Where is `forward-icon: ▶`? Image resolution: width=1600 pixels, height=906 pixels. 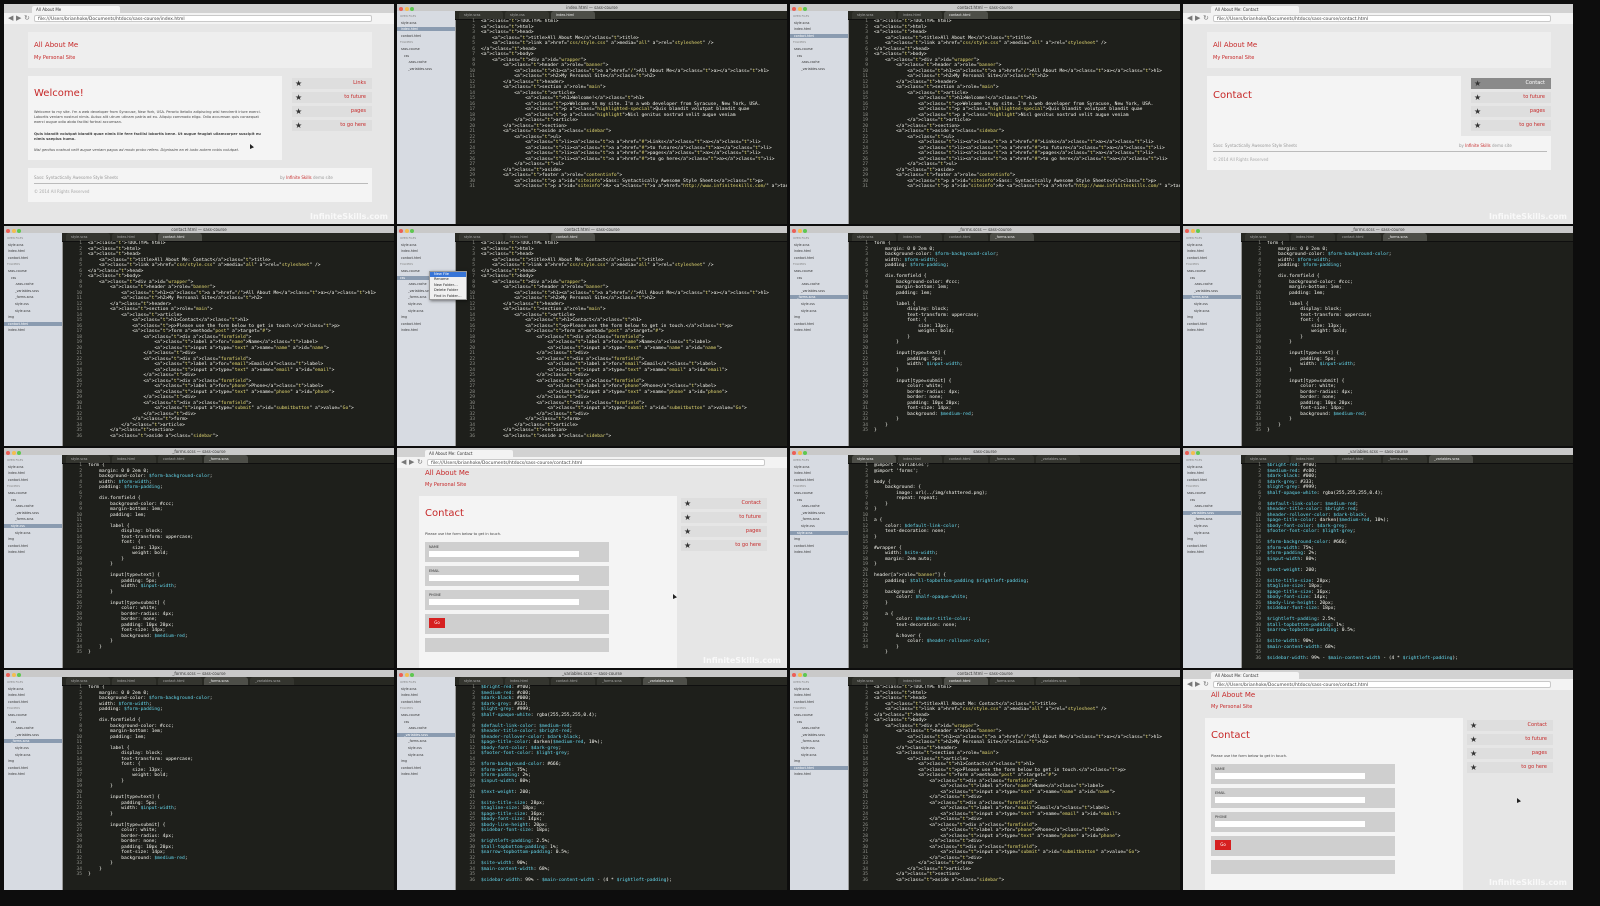
forward-icon: ▶ is located at coordinates (18, 18).